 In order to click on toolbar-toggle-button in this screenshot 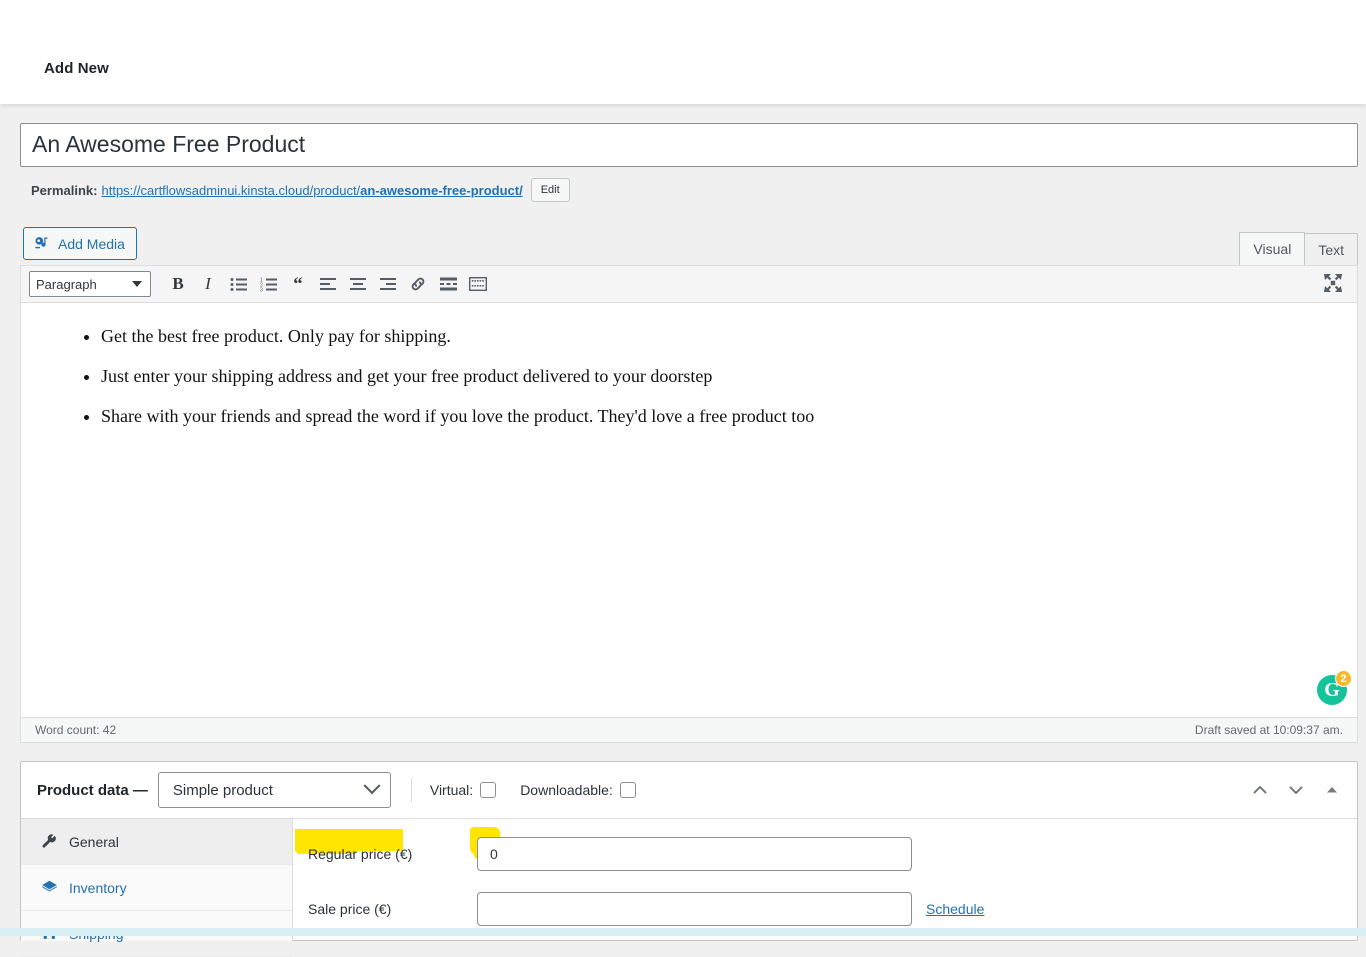, I will do `click(478, 284)`.